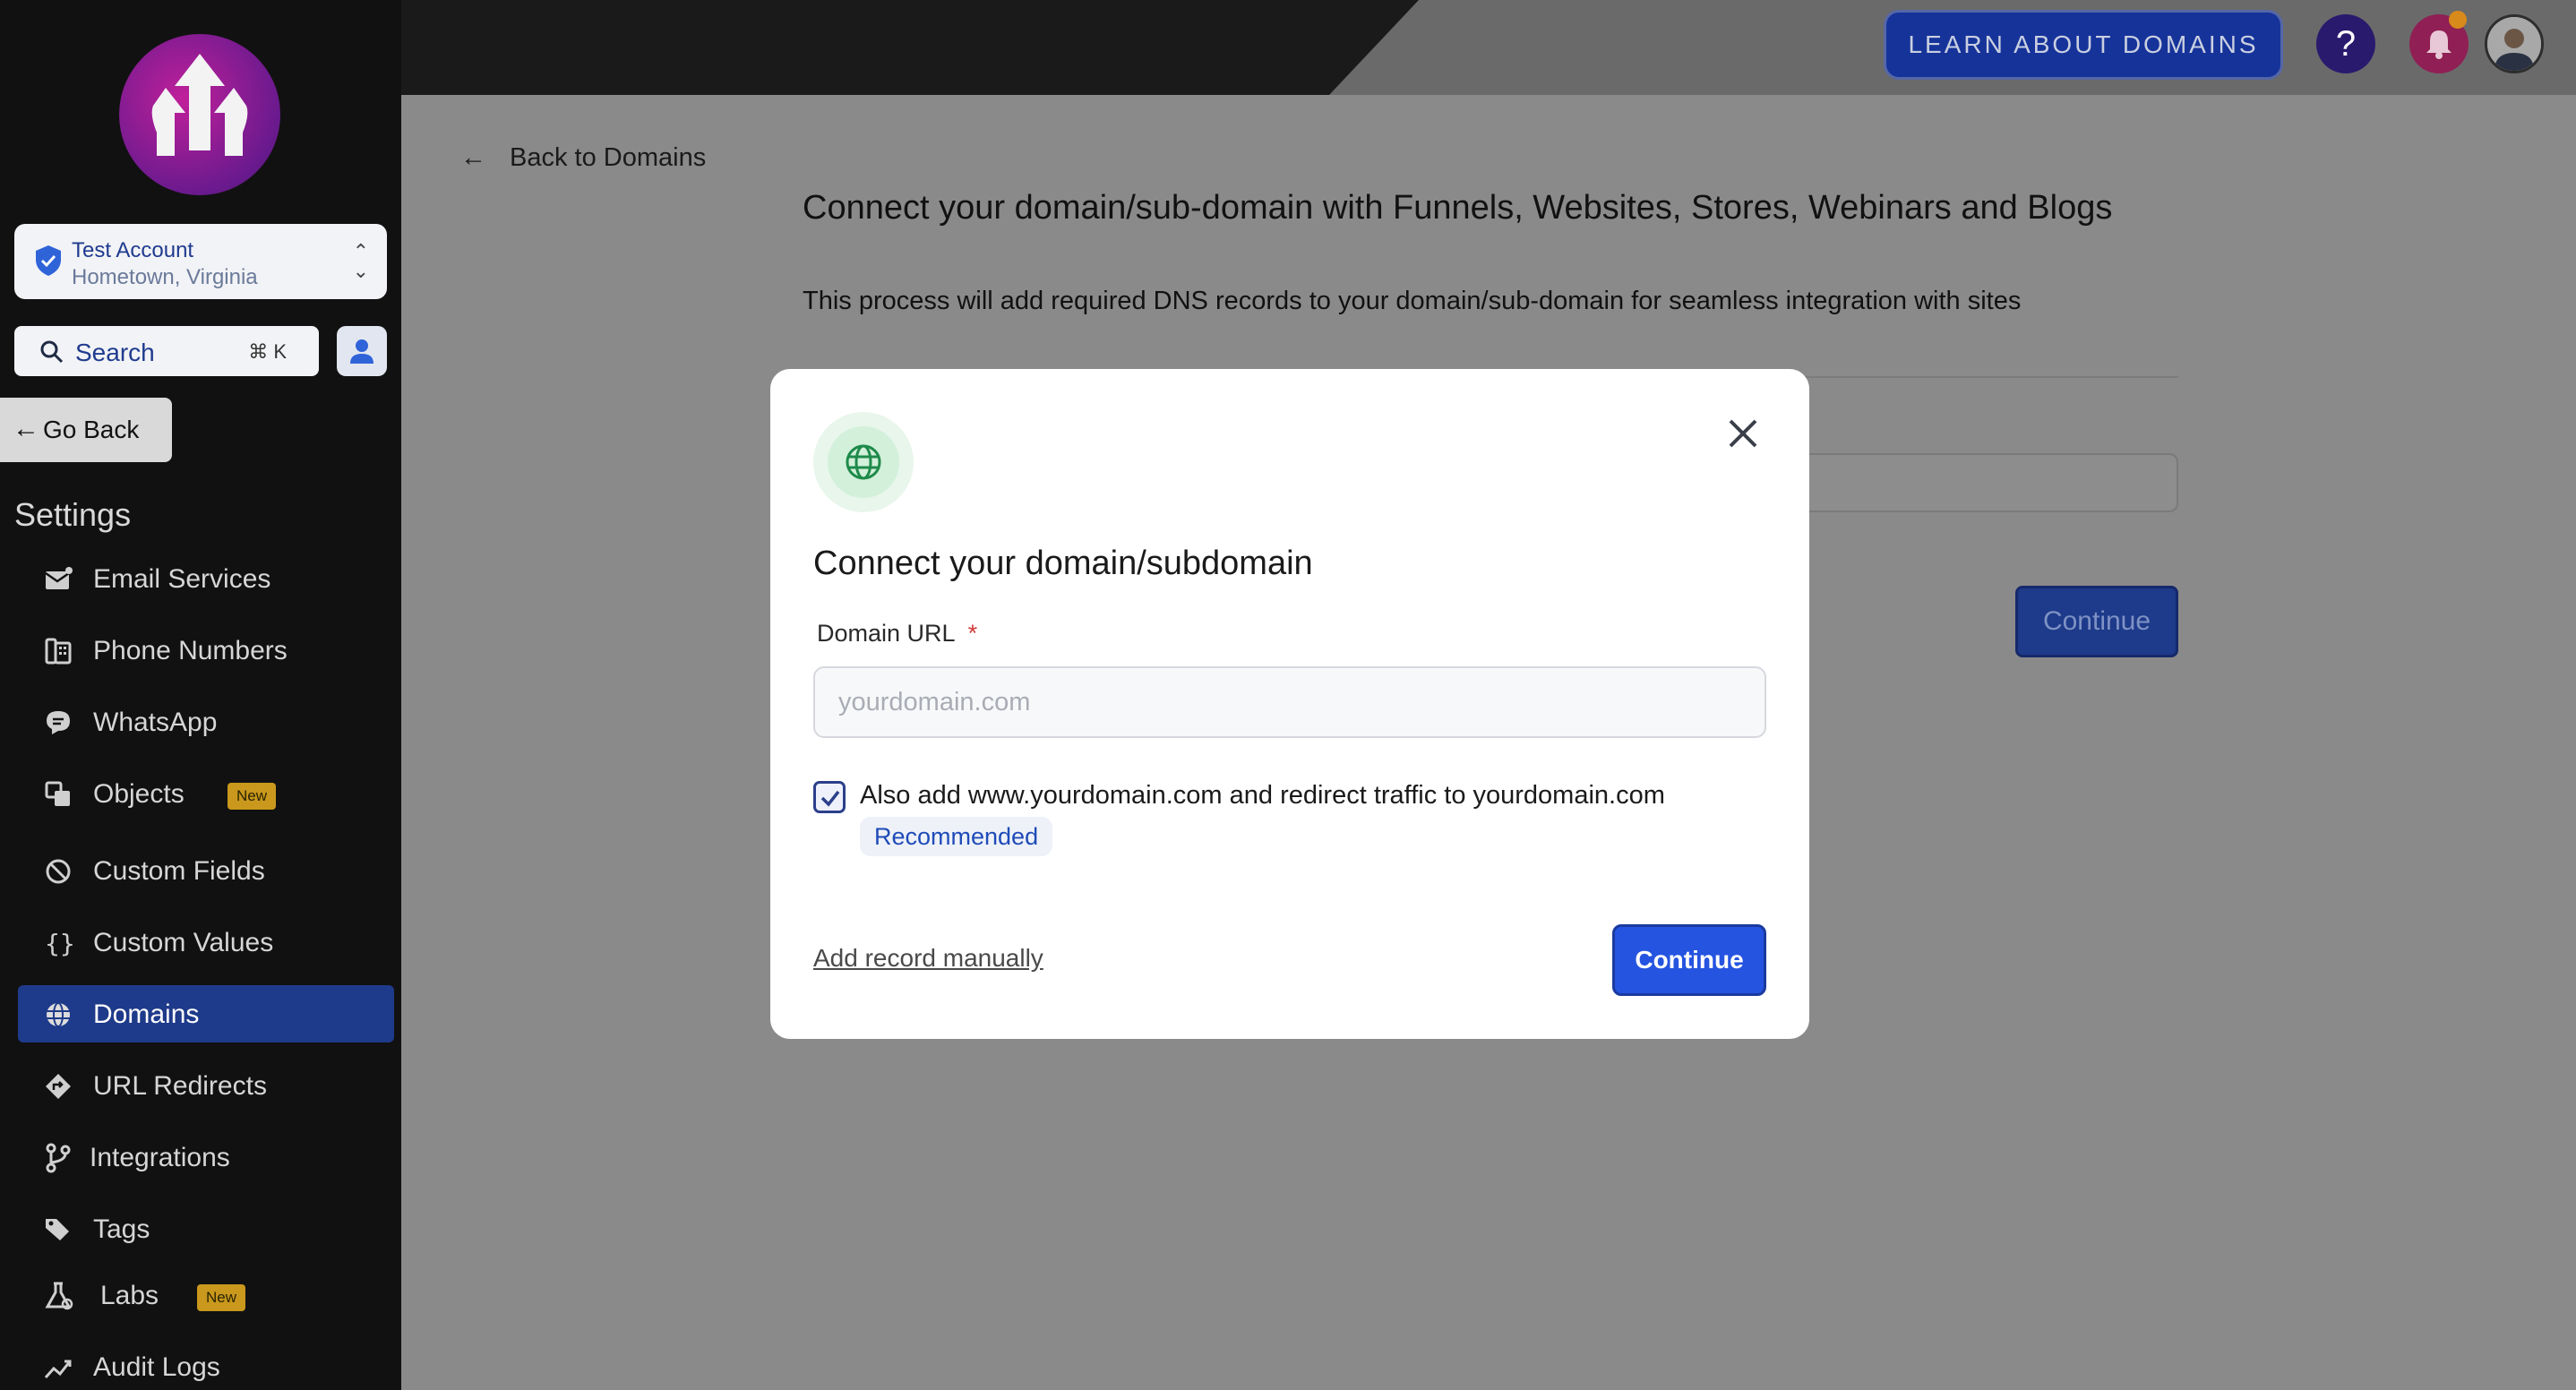 The width and height of the screenshot is (2576, 1390). What do you see at coordinates (58, 872) in the screenshot?
I see `custom-fields-icon` at bounding box center [58, 872].